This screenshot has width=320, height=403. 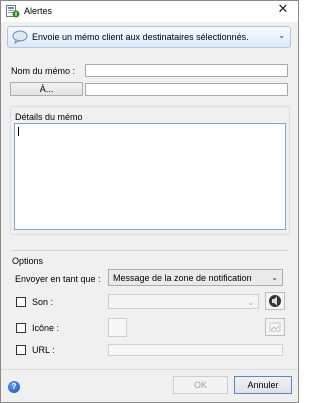 I want to click on memo-name-field, so click(x=186, y=70).